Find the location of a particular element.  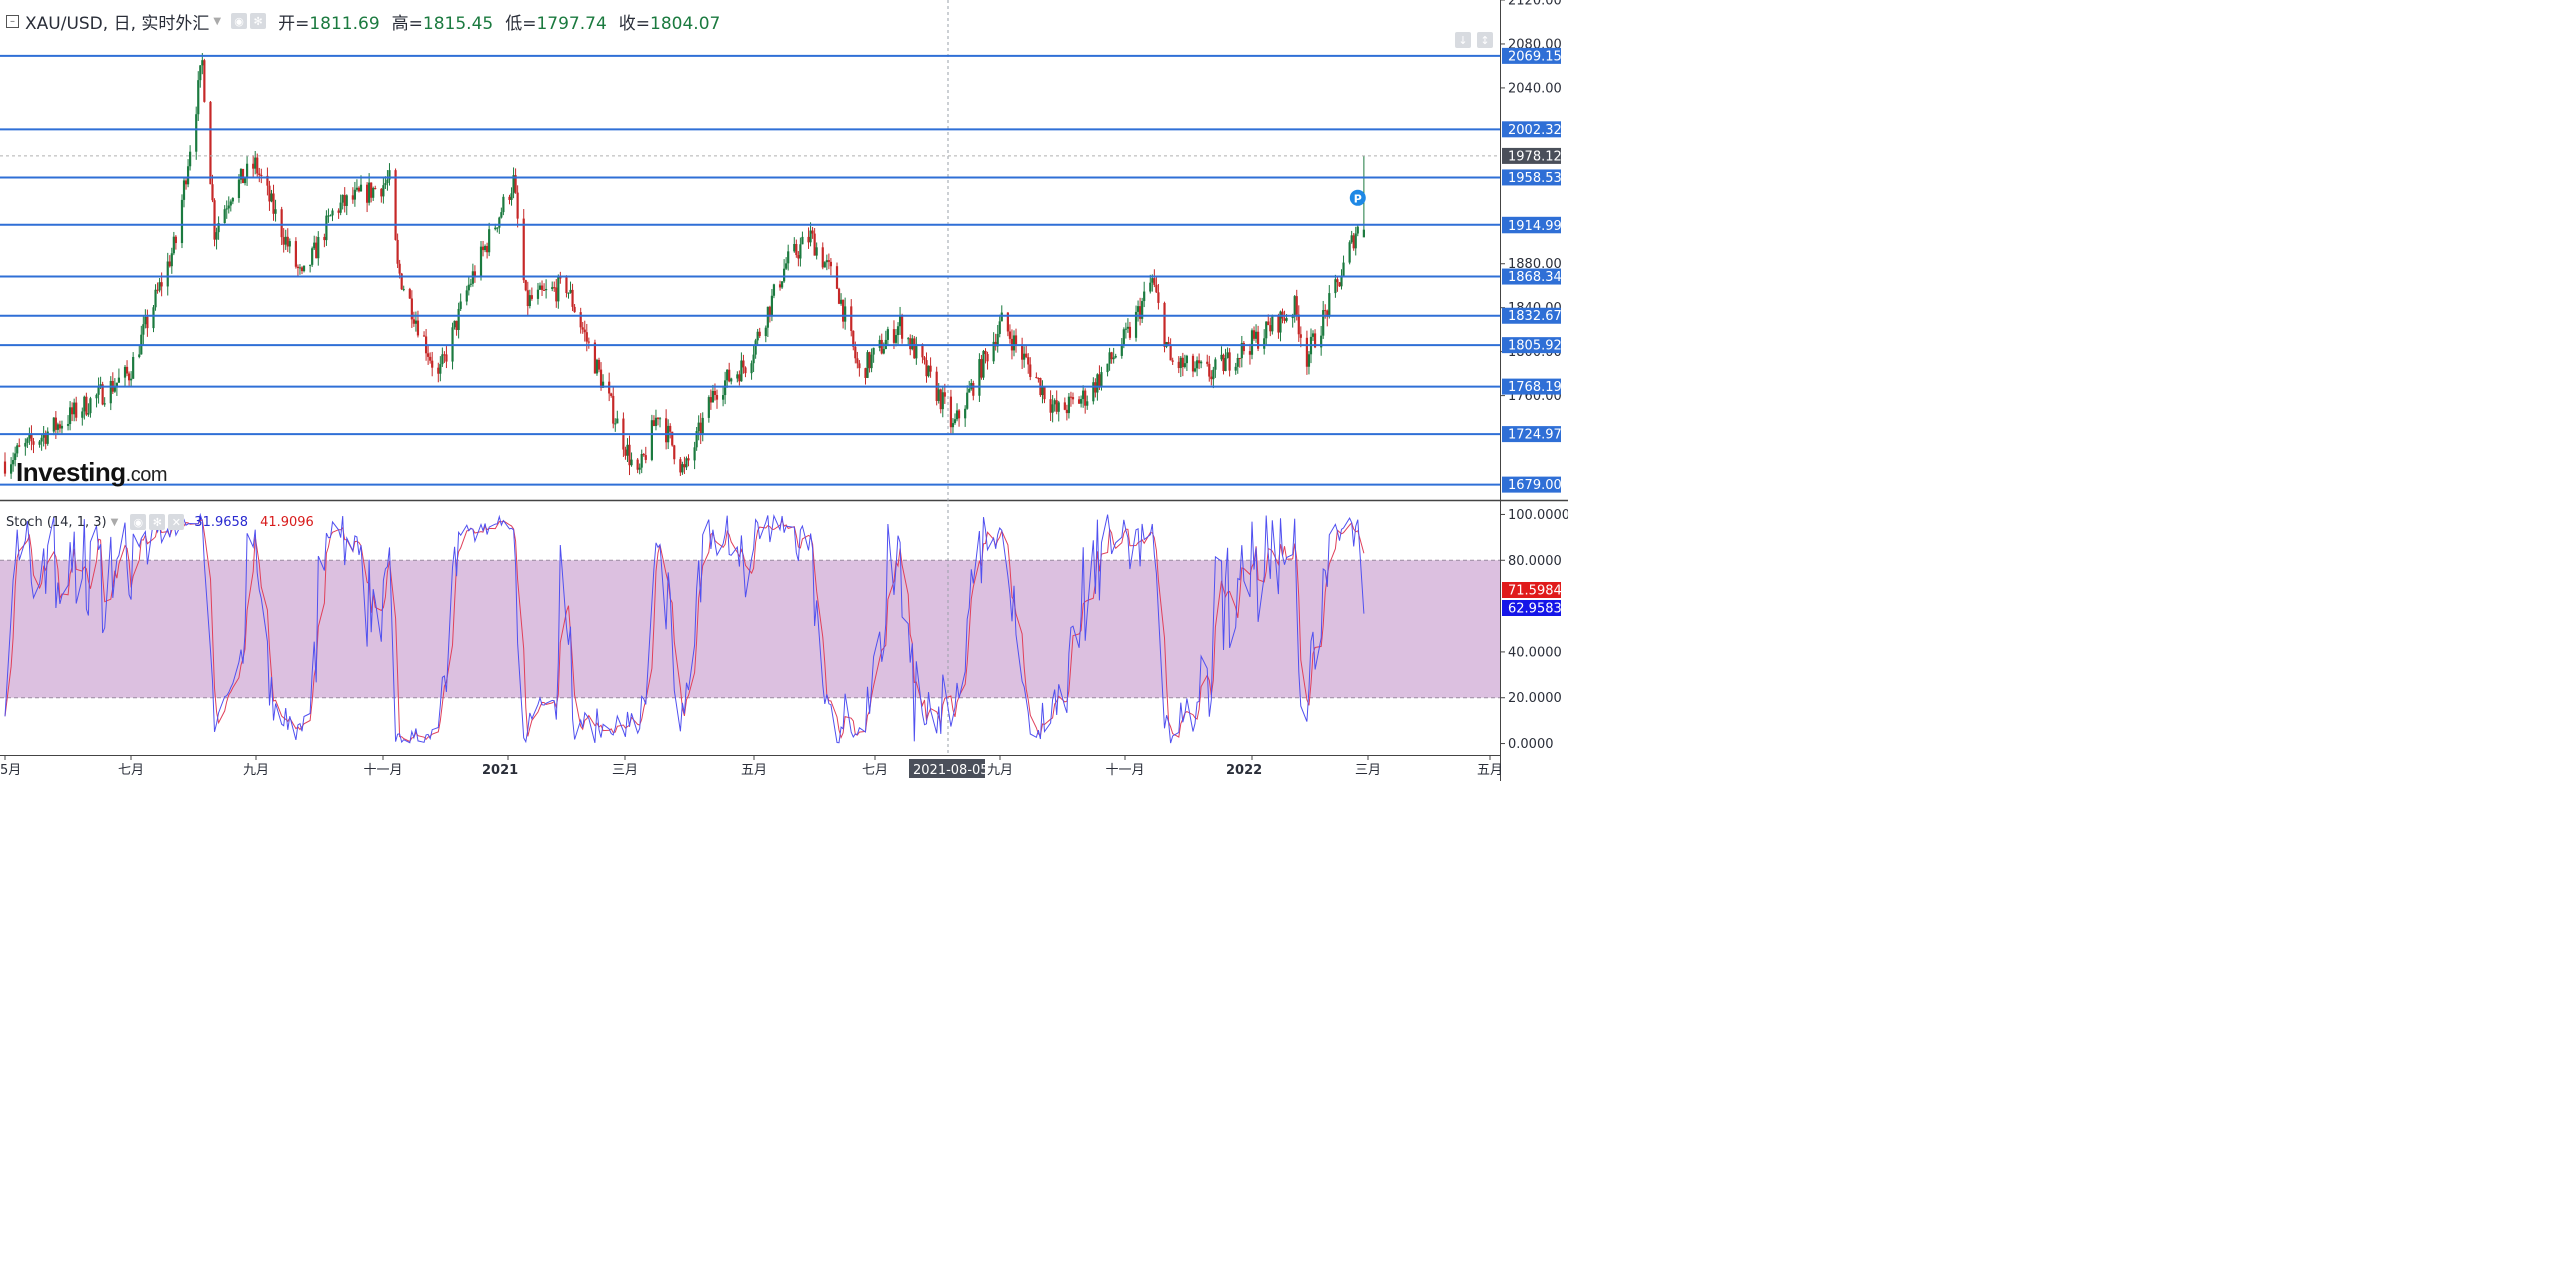

level-price-label: 1832.67 is located at coordinates (1535, 316).